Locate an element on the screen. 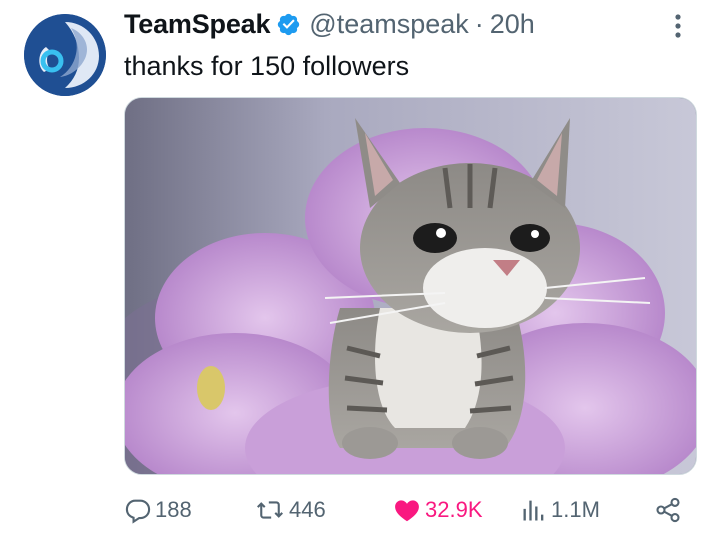 This screenshot has width=720, height=537. tweet-timestamp: 20h is located at coordinates (512, 24).